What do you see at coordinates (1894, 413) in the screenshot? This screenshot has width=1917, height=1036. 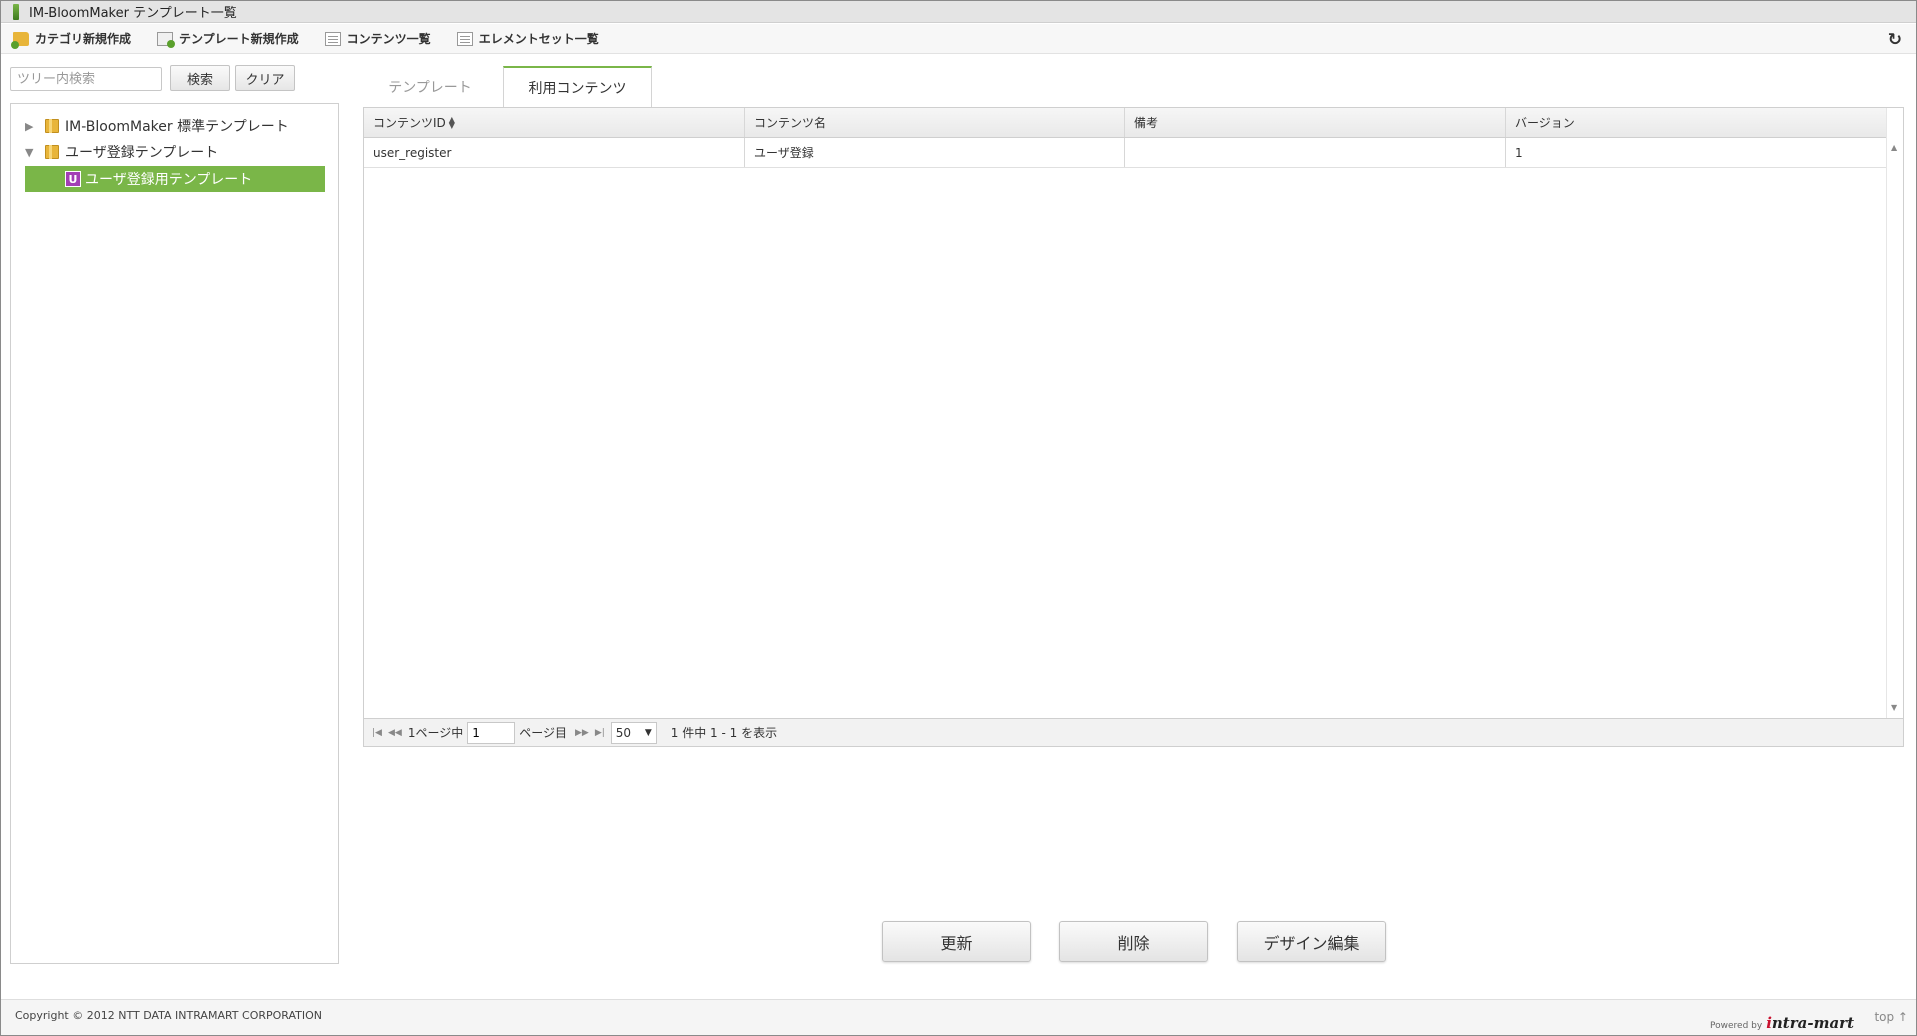 I see `vertical-scrollbar: ▲ ▼` at bounding box center [1894, 413].